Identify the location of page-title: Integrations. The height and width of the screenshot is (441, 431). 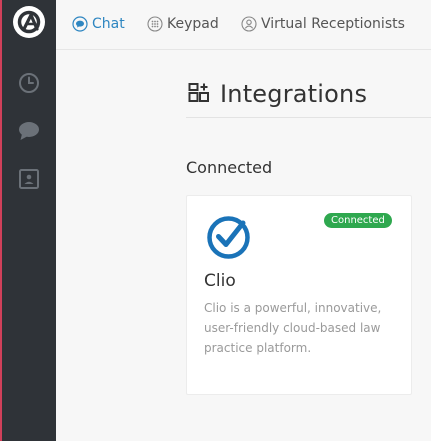
(294, 93).